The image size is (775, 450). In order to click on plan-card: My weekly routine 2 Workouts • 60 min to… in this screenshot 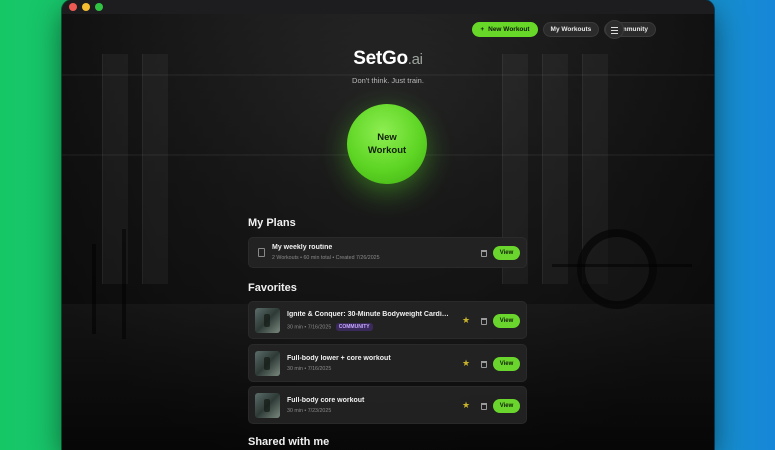, I will do `click(387, 252)`.